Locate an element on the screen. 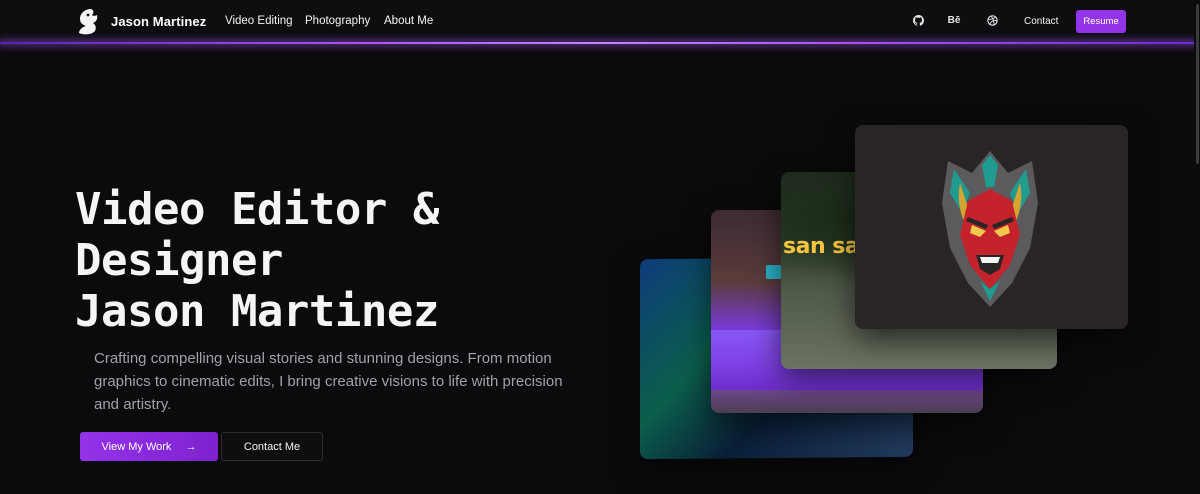 Image resolution: width=1200 pixels, height=494 pixels. logo-icon is located at coordinates (86, 21).